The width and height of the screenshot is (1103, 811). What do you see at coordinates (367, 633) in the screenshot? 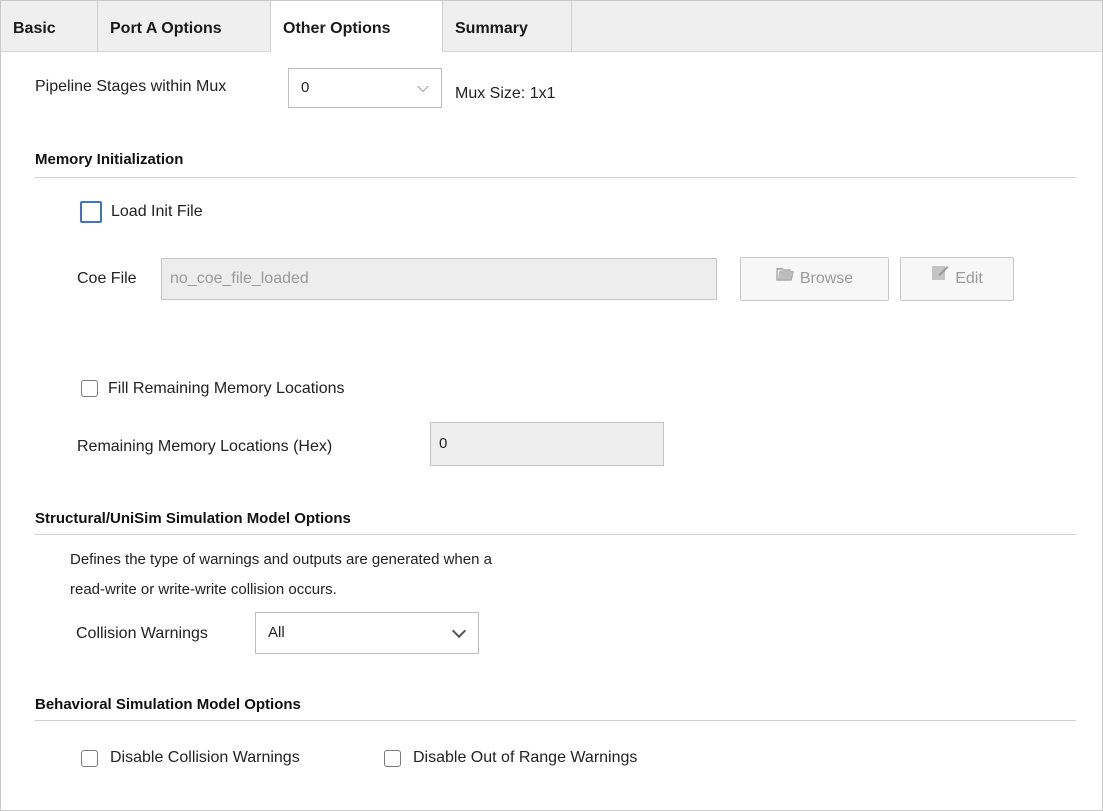
I see `collision-warnings-select: All` at bounding box center [367, 633].